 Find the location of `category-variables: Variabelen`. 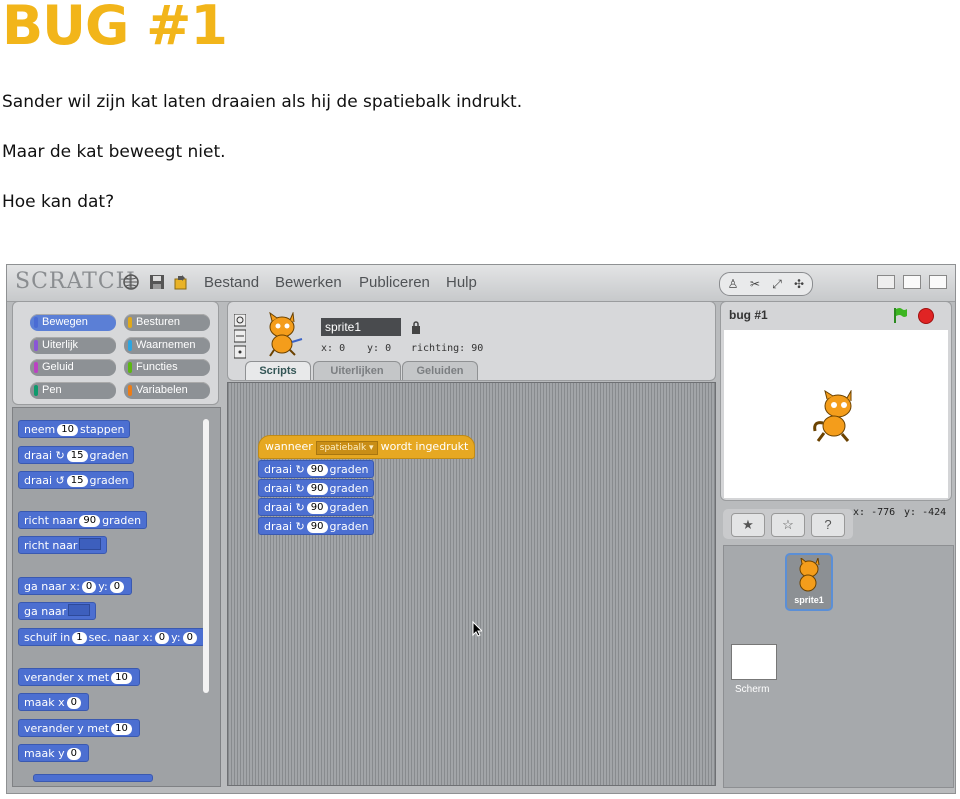

category-variables: Variabelen is located at coordinates (167, 390).